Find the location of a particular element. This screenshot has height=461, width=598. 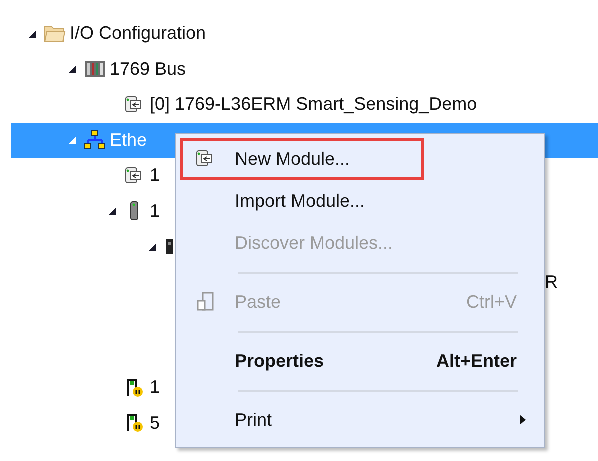

menu-item: Properties Alt+Enter is located at coordinates (360, 361).